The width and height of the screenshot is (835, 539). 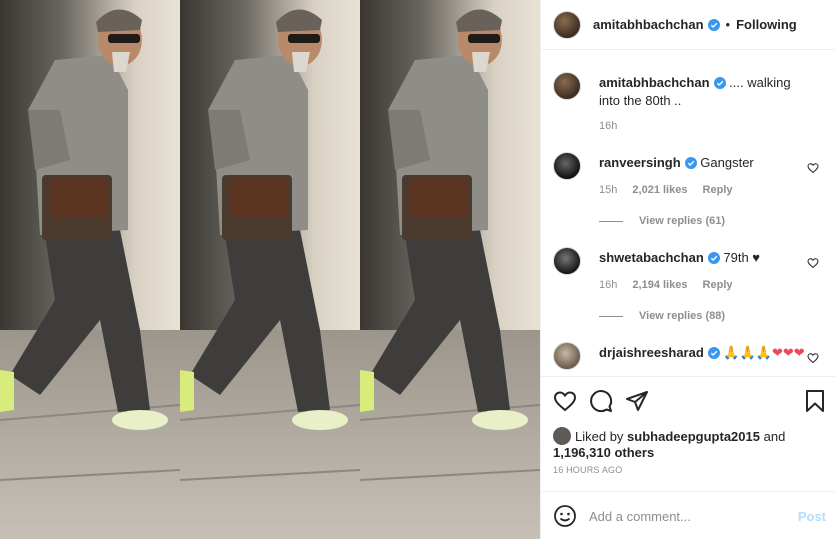 What do you see at coordinates (654, 82) in the screenshot?
I see `caption-username: amitabhbachchan` at bounding box center [654, 82].